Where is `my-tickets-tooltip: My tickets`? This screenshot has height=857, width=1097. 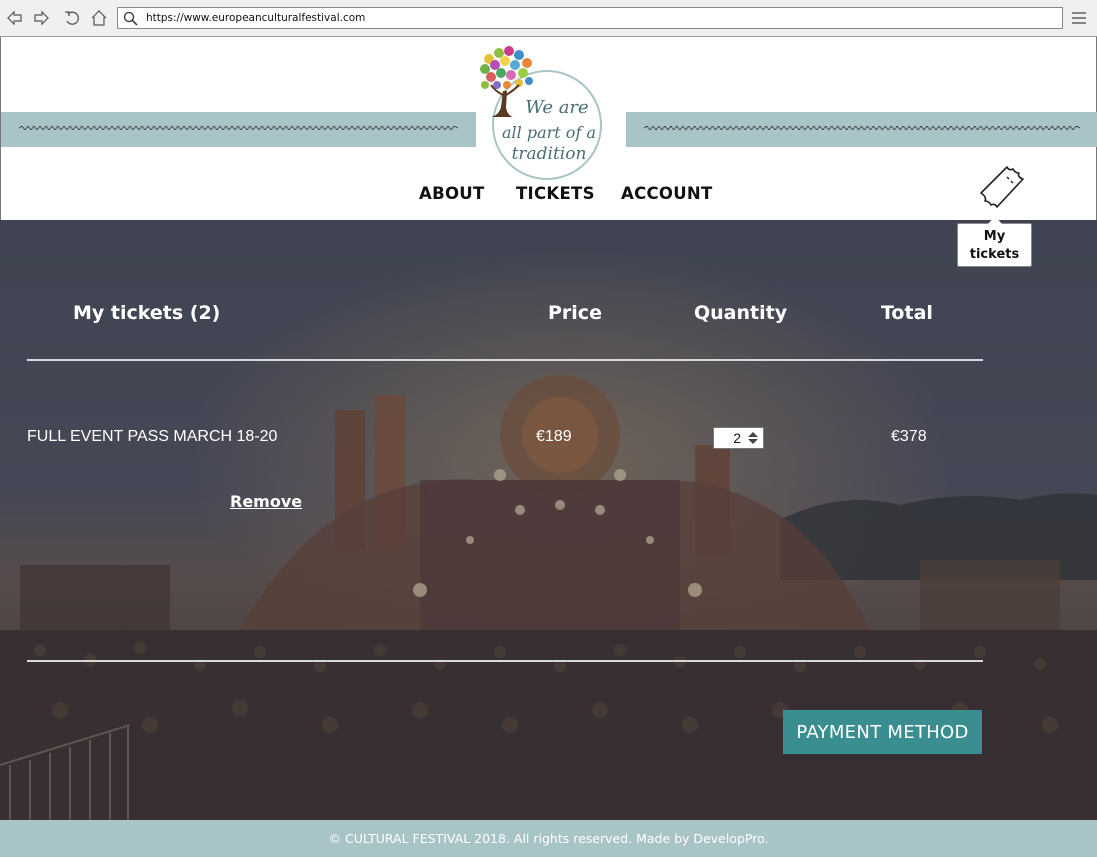 my-tickets-tooltip: My tickets is located at coordinates (994, 241).